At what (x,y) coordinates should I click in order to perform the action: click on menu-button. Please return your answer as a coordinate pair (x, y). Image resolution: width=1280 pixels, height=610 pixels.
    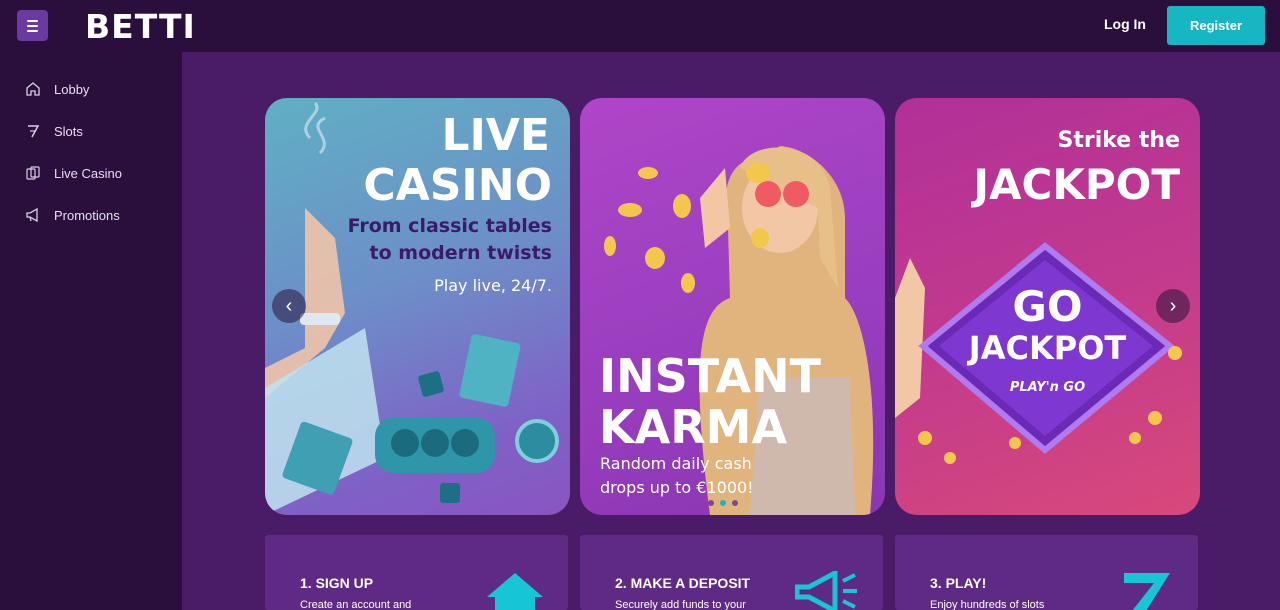
    Looking at the image, I should click on (32, 25).